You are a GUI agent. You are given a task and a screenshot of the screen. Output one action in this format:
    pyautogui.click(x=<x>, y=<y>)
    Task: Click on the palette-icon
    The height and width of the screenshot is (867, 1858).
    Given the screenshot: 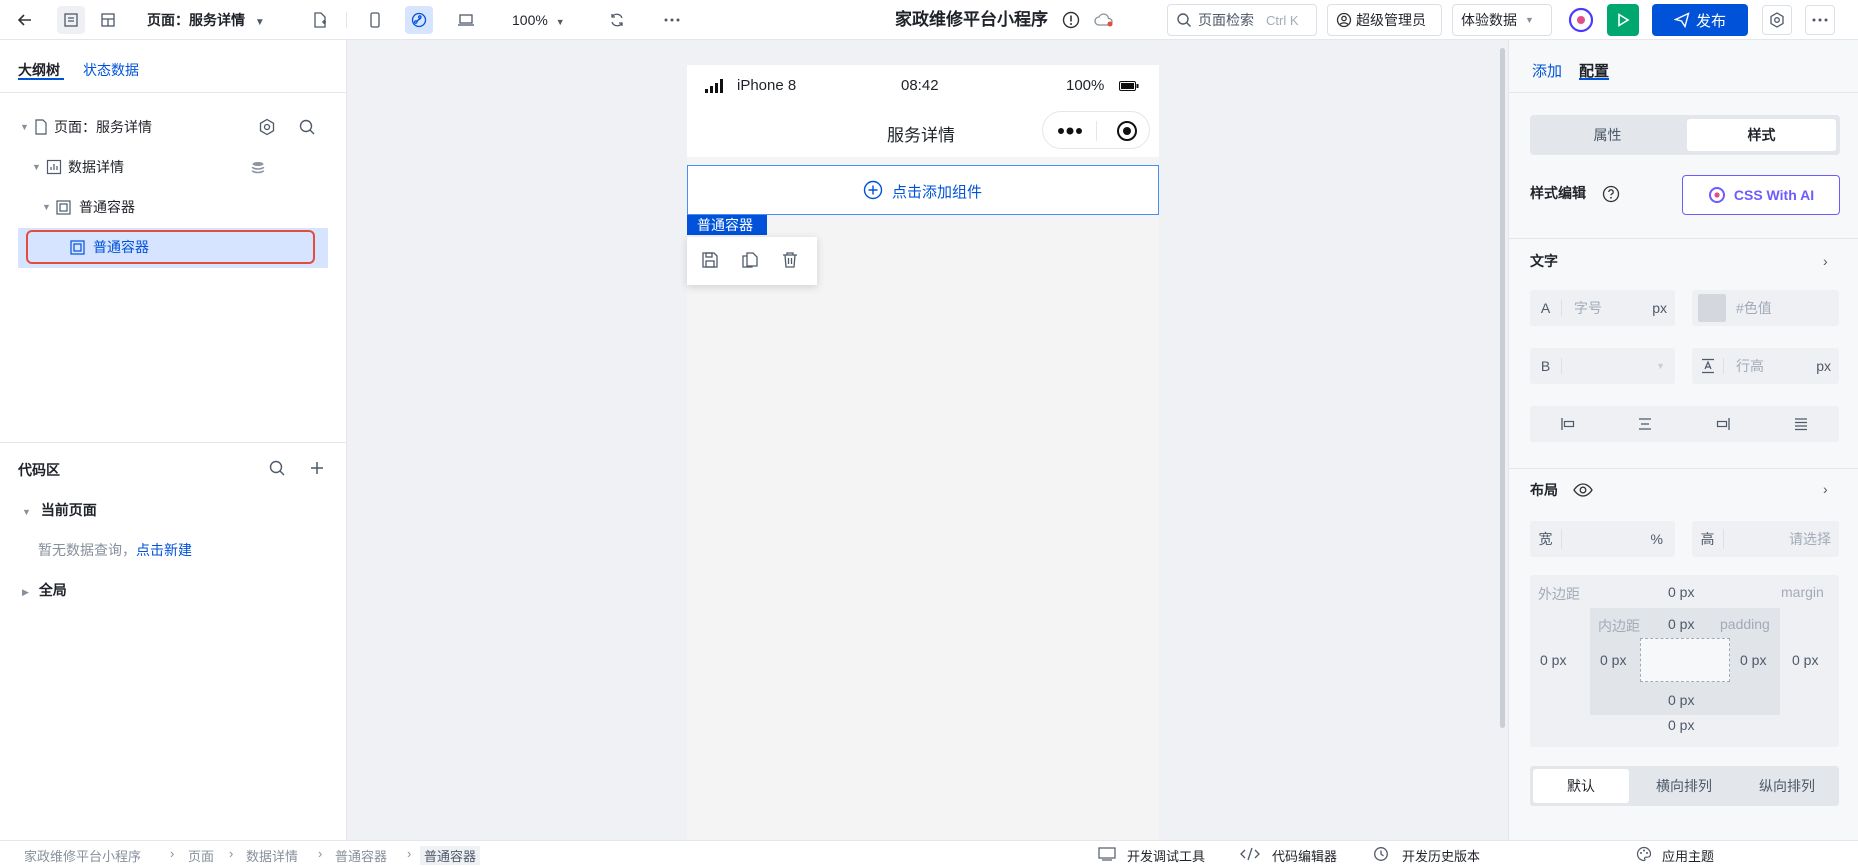 What is the action you would take?
    pyautogui.click(x=1644, y=854)
    